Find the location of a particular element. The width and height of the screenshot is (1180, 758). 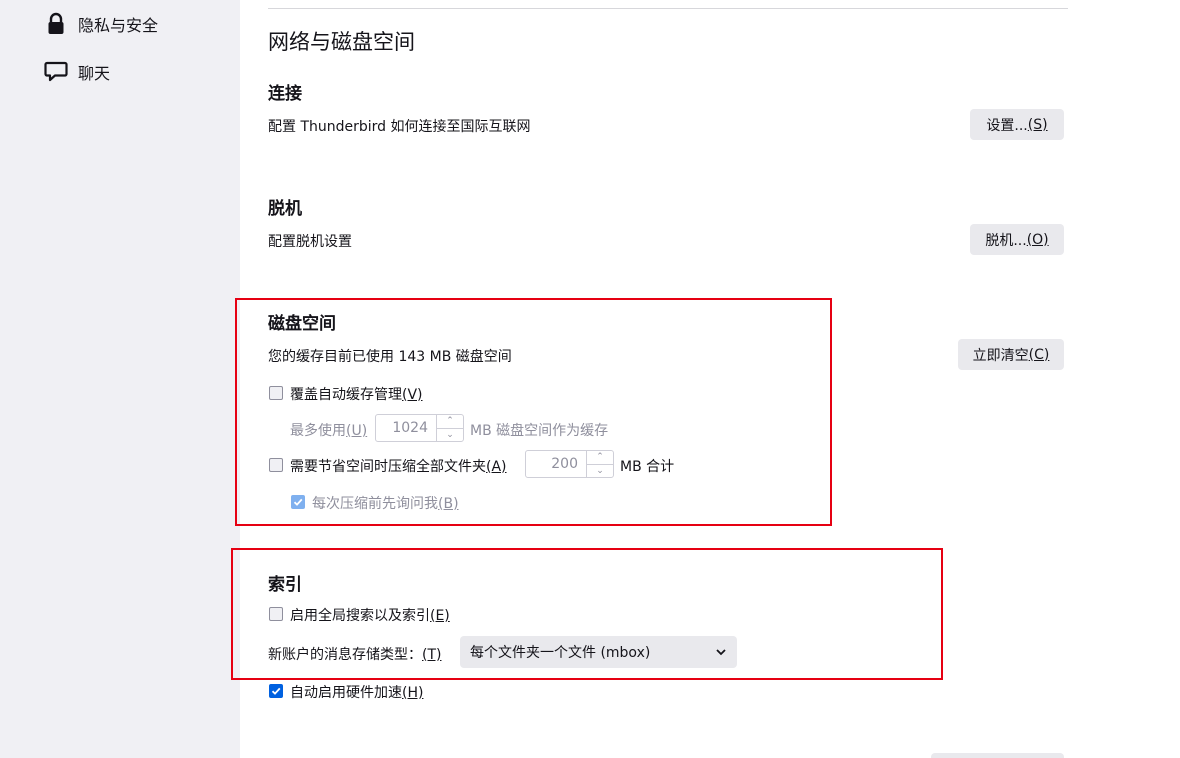

sidebar-item-privacy-security: 隐私与安全 is located at coordinates (101, 24).